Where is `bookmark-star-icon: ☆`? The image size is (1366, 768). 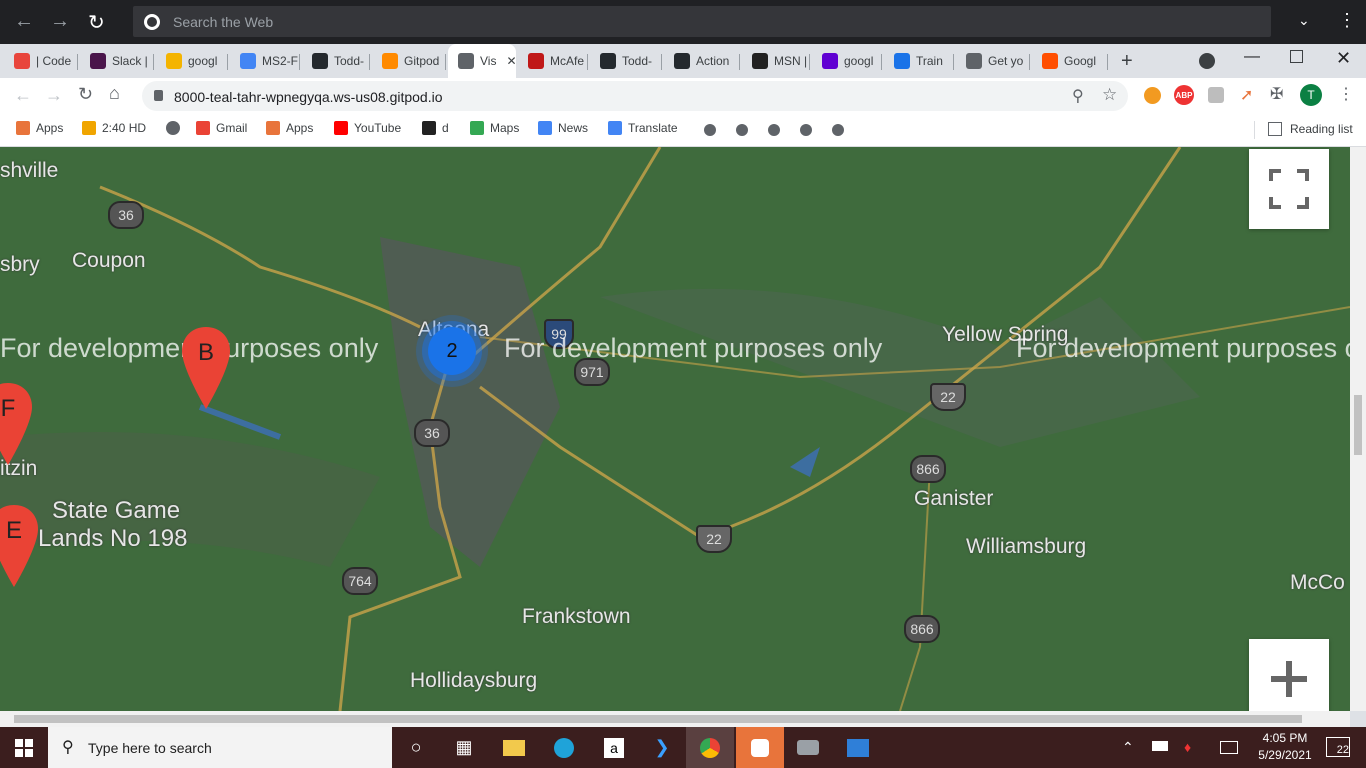 bookmark-star-icon: ☆ is located at coordinates (1109, 95).